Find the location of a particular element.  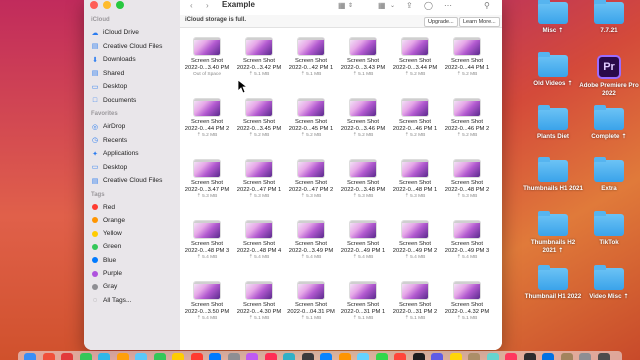

close-button is located at coordinates (94, 5).